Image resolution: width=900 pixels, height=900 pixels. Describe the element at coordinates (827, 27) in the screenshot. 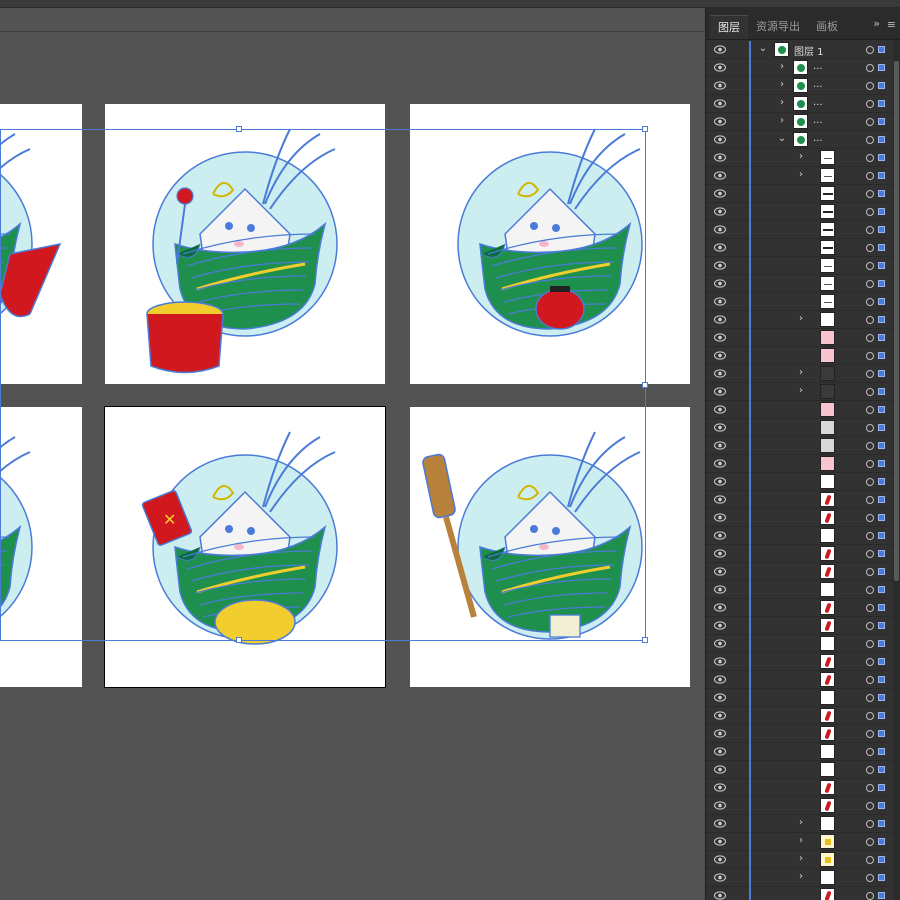

I see `tab-artboards: 画板` at that location.